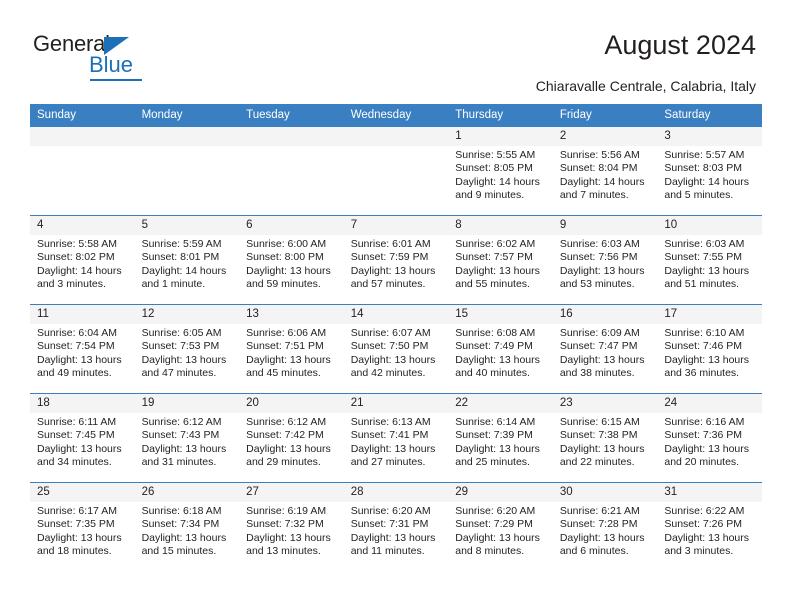 Image resolution: width=792 pixels, height=612 pixels. What do you see at coordinates (598, 257) in the screenshot?
I see `sunset-text: Sunset: 7:56 PM` at bounding box center [598, 257].